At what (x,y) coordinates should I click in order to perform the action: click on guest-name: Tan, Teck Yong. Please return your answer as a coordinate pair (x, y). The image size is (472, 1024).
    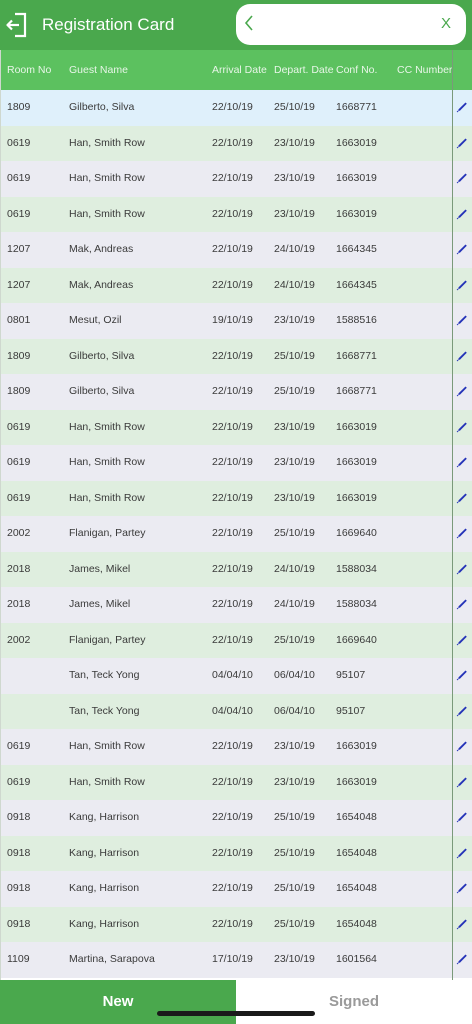
    Looking at the image, I should click on (104, 710).